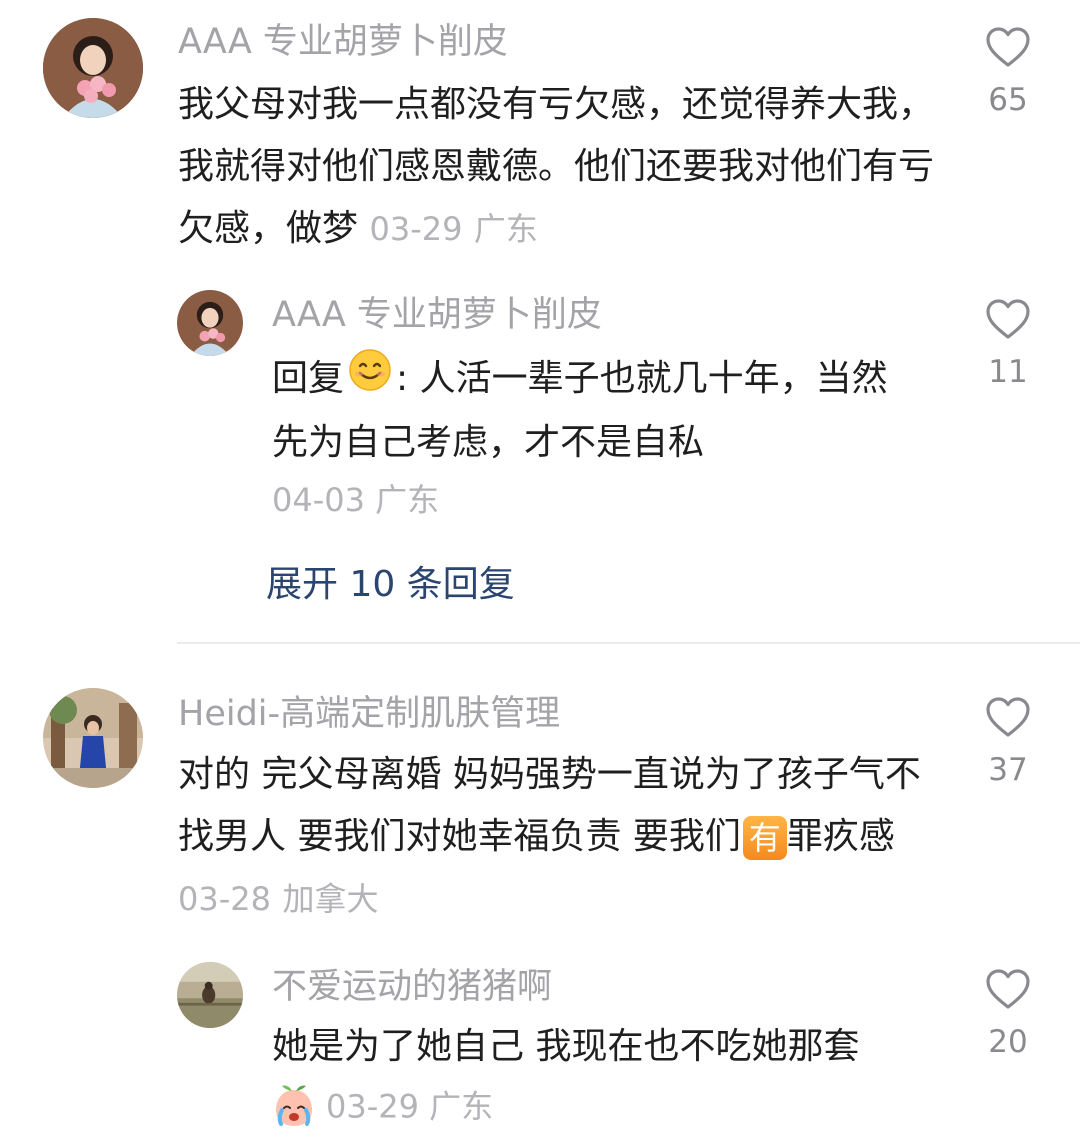  What do you see at coordinates (308, 378) in the screenshot?
I see `reply-prefix: 回复` at bounding box center [308, 378].